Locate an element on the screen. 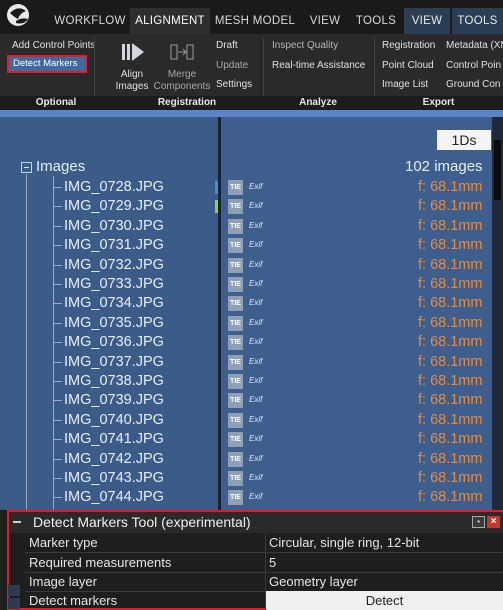 Image resolution: width=503 pixels, height=610 pixels. image-filename: IMG_0744.JPG is located at coordinates (114, 497).